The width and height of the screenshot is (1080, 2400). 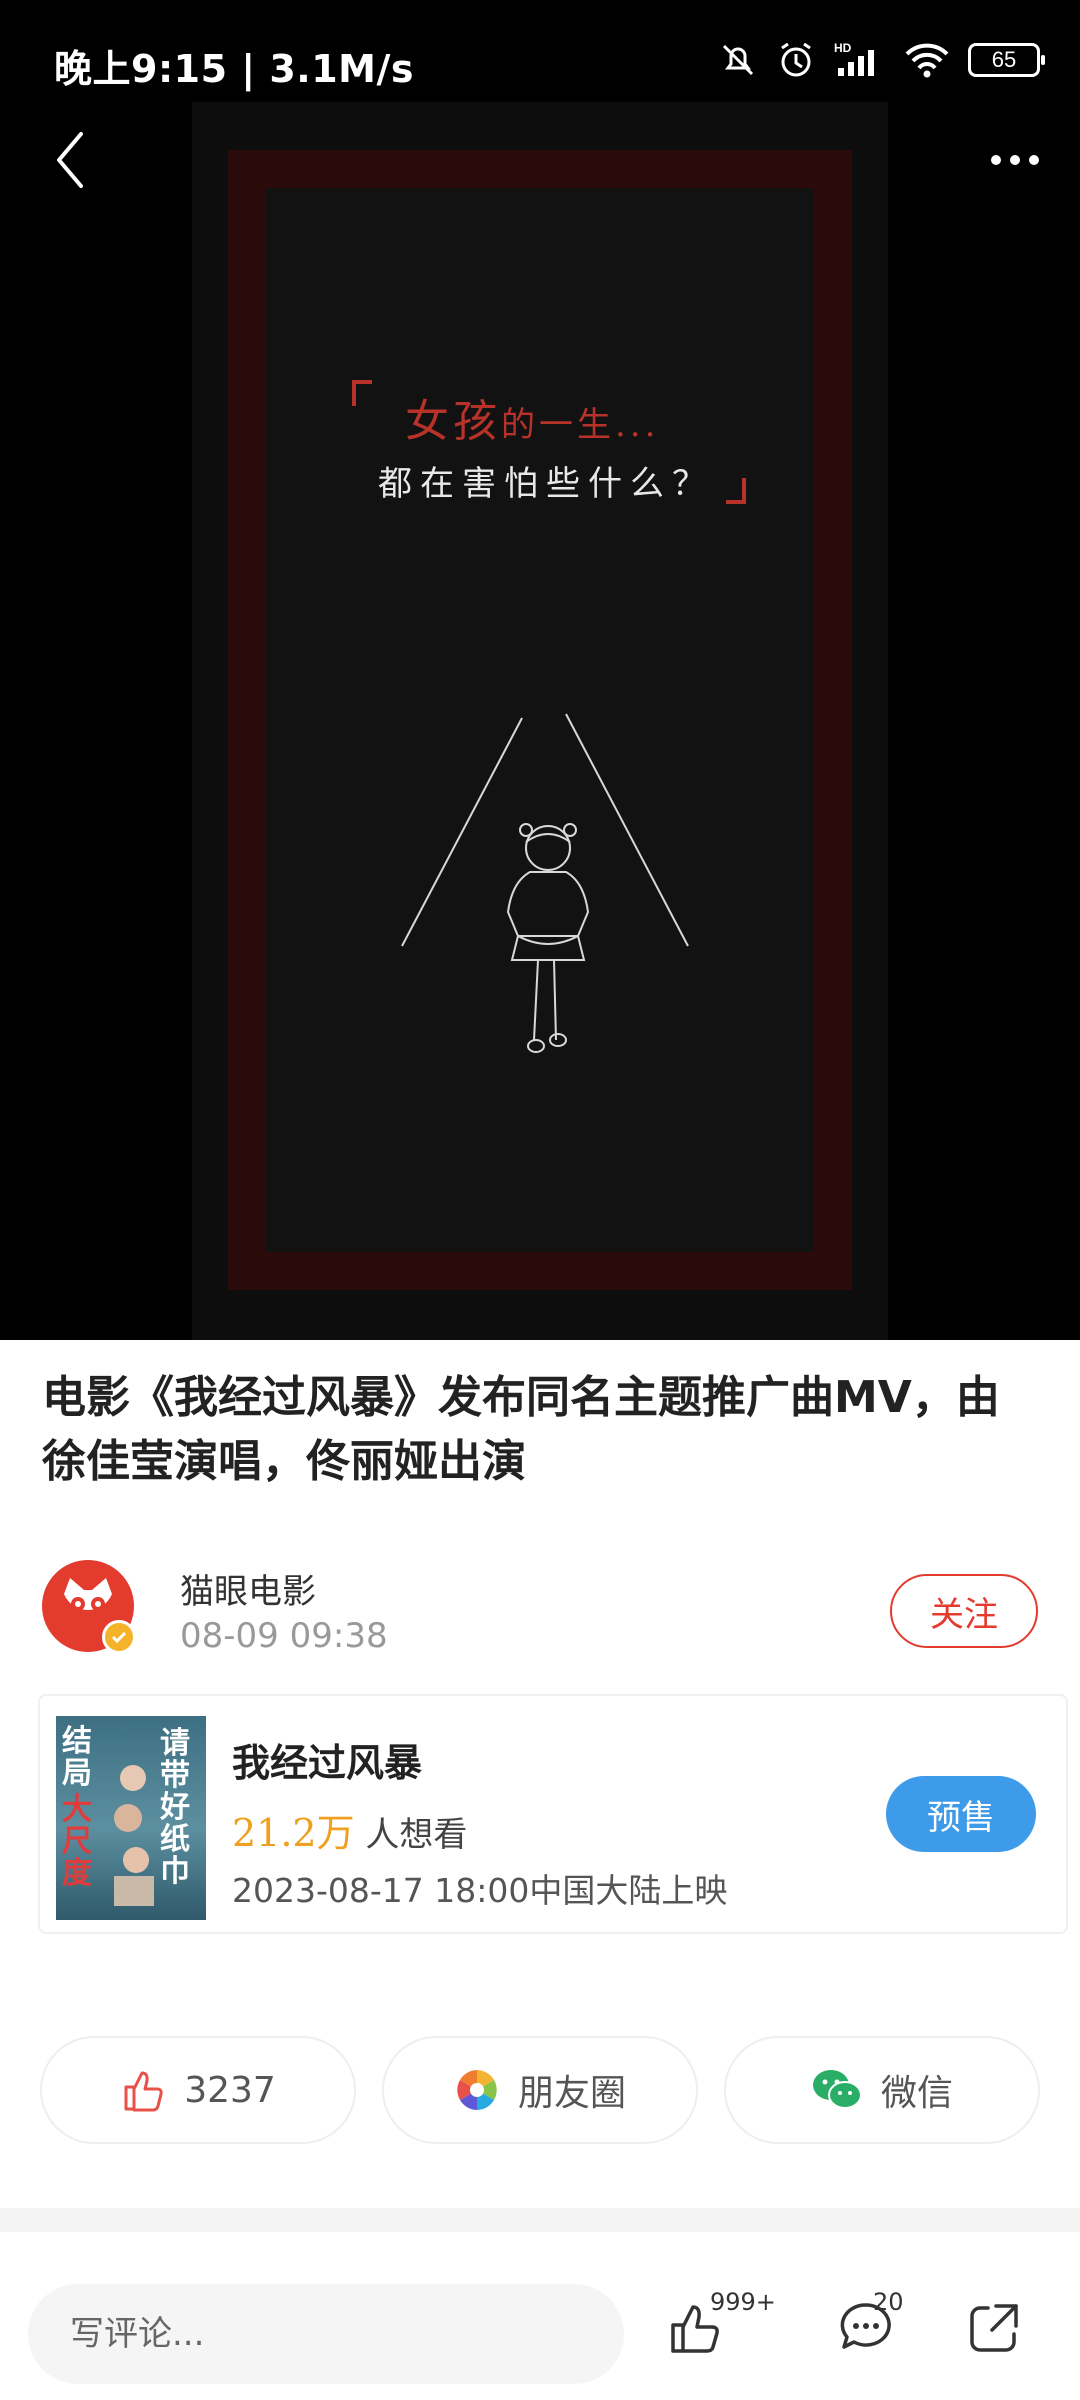 I want to click on status-time: 晚上9:15 | 3.1M/s, so click(x=234, y=69).